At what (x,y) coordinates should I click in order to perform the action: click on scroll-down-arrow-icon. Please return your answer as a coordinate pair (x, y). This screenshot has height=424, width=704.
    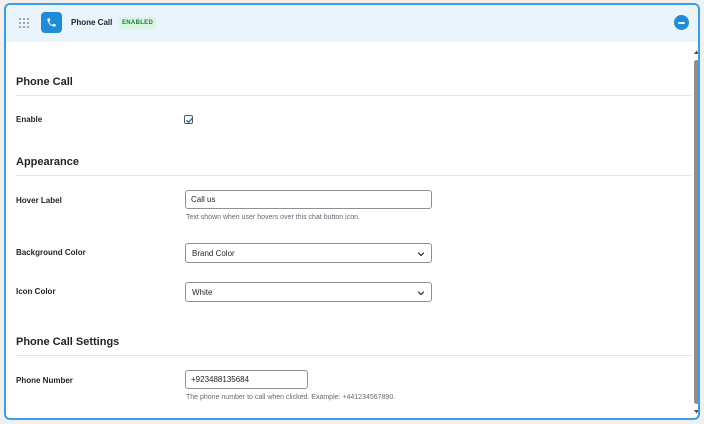
    Looking at the image, I should click on (696, 412).